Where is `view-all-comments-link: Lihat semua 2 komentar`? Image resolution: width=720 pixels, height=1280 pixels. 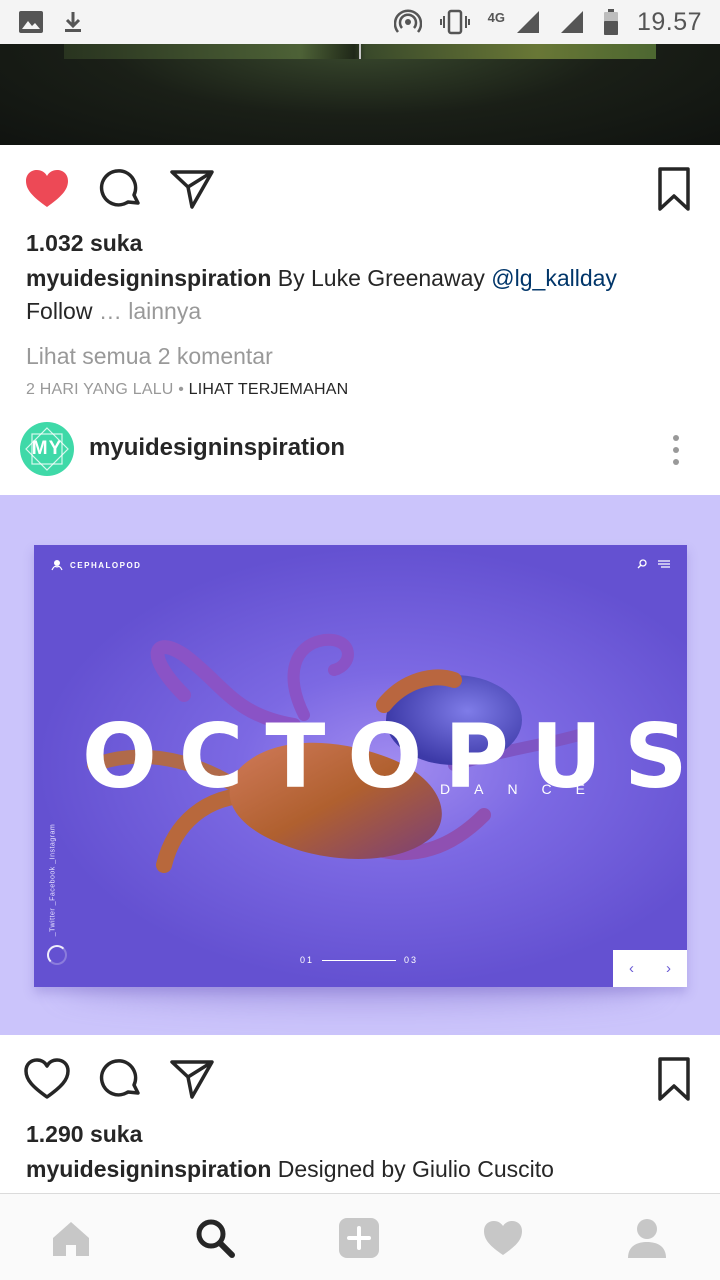 view-all-comments-link: Lihat semua 2 komentar is located at coordinates (149, 356).